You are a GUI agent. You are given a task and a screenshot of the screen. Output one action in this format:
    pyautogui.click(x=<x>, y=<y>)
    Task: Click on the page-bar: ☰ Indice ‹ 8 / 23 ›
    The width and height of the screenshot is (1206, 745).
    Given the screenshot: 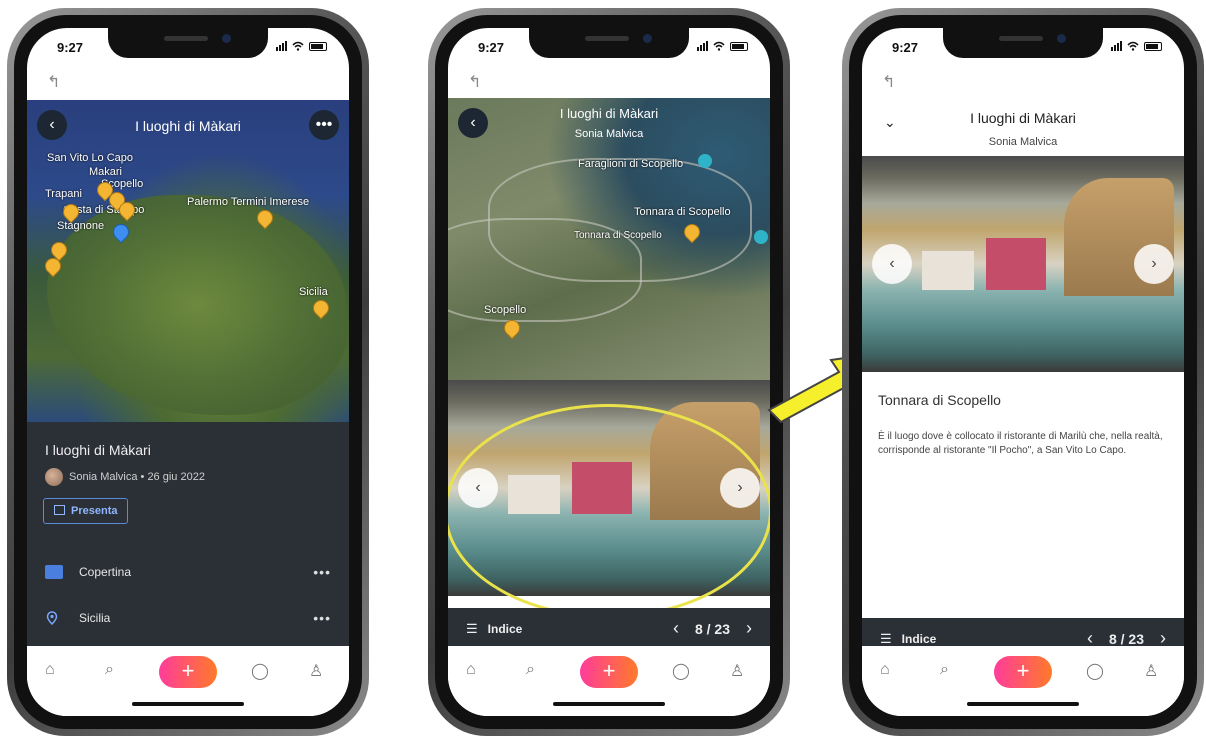 What is the action you would take?
    pyautogui.click(x=609, y=628)
    